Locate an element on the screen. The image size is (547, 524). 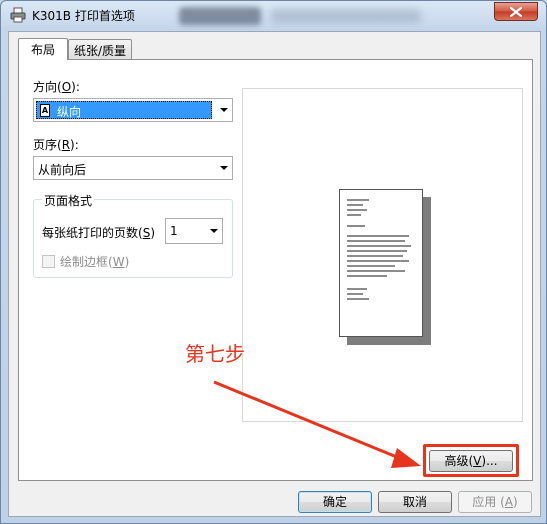
page-format-group: 页面格式 每张纸打印的页数(S) 1 绘制边框(W) is located at coordinates (133, 235).